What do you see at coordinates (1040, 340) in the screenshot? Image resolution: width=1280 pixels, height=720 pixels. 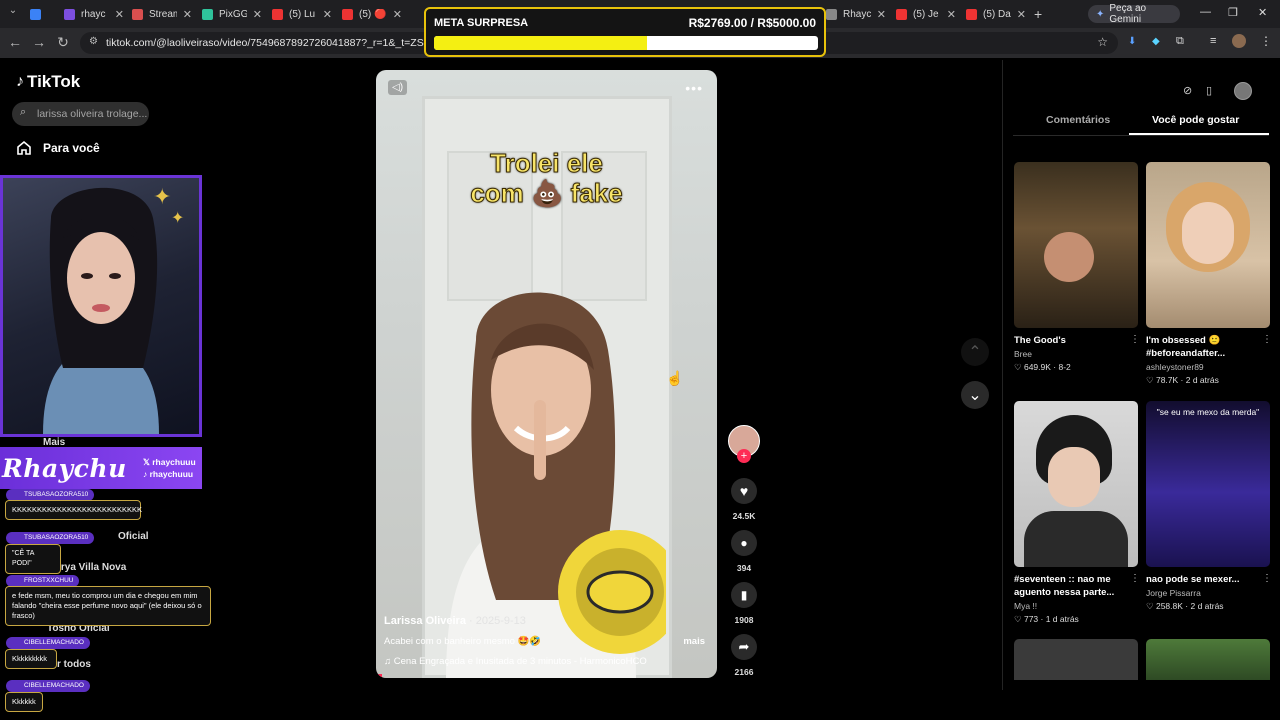 I see `card-title: The Good's` at bounding box center [1040, 340].